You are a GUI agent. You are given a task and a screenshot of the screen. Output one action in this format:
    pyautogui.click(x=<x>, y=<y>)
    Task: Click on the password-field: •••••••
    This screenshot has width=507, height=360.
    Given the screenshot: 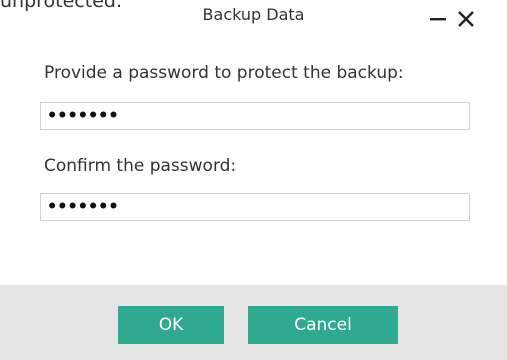 What is the action you would take?
    pyautogui.click(x=255, y=116)
    